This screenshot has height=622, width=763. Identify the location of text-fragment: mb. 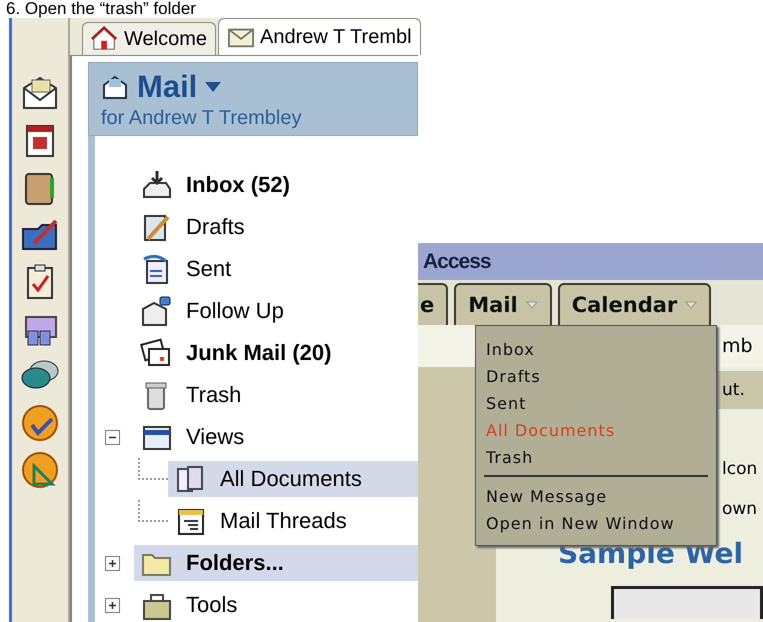
(737, 346).